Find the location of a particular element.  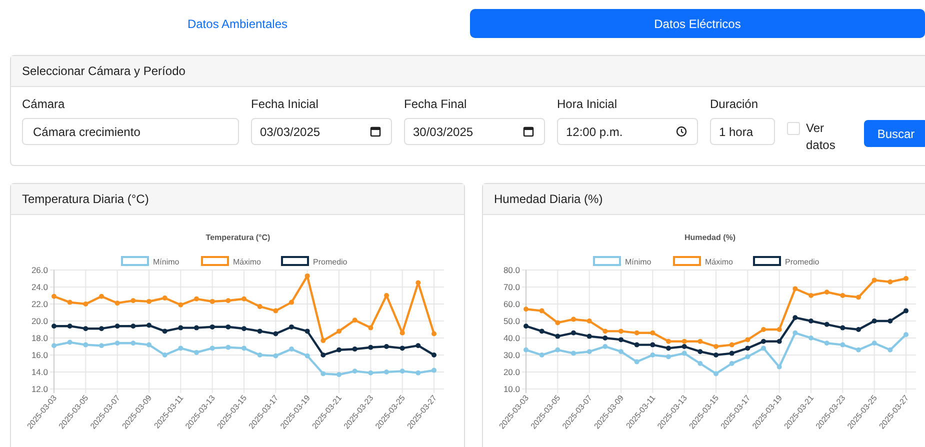

time-field: 12:00 p.m. is located at coordinates (627, 131).